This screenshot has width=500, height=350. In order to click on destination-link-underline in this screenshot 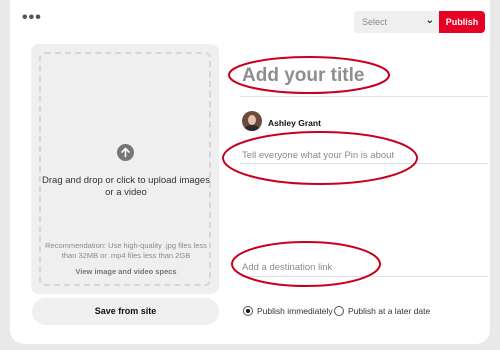, I will do `click(364, 276)`.